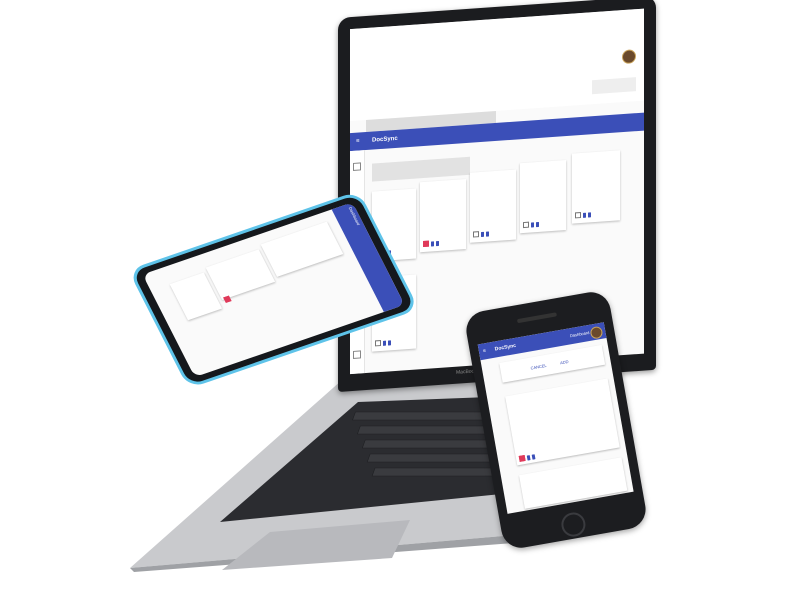 The width and height of the screenshot is (800, 600). What do you see at coordinates (596, 332) in the screenshot?
I see `avatar` at bounding box center [596, 332].